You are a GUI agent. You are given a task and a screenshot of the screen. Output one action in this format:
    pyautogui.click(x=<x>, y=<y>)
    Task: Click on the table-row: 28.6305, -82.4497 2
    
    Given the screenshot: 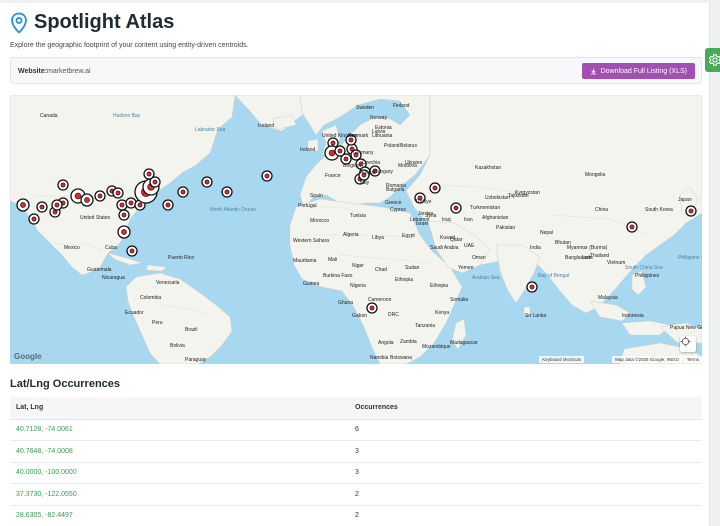 What is the action you would take?
    pyautogui.click(x=356, y=515)
    